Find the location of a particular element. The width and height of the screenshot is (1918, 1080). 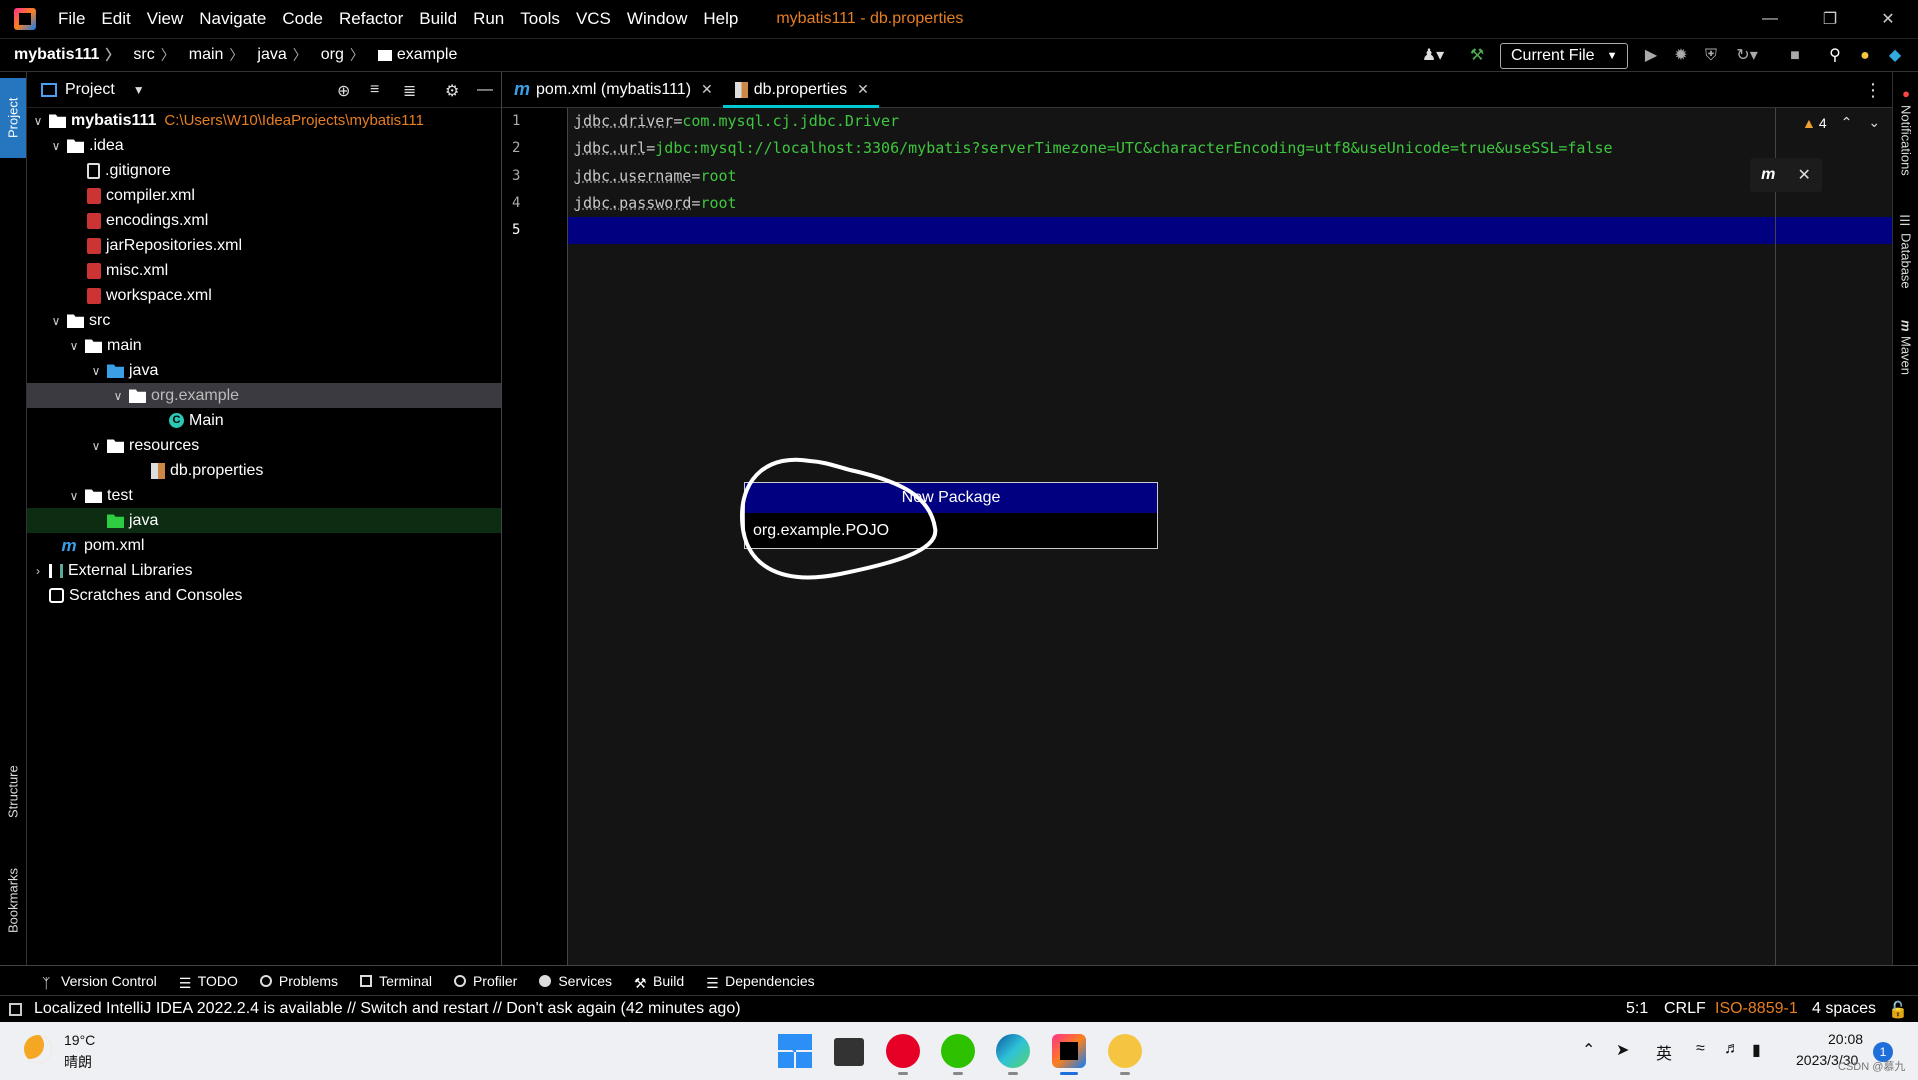

tree-item-file: db.properties is located at coordinates (264, 470).